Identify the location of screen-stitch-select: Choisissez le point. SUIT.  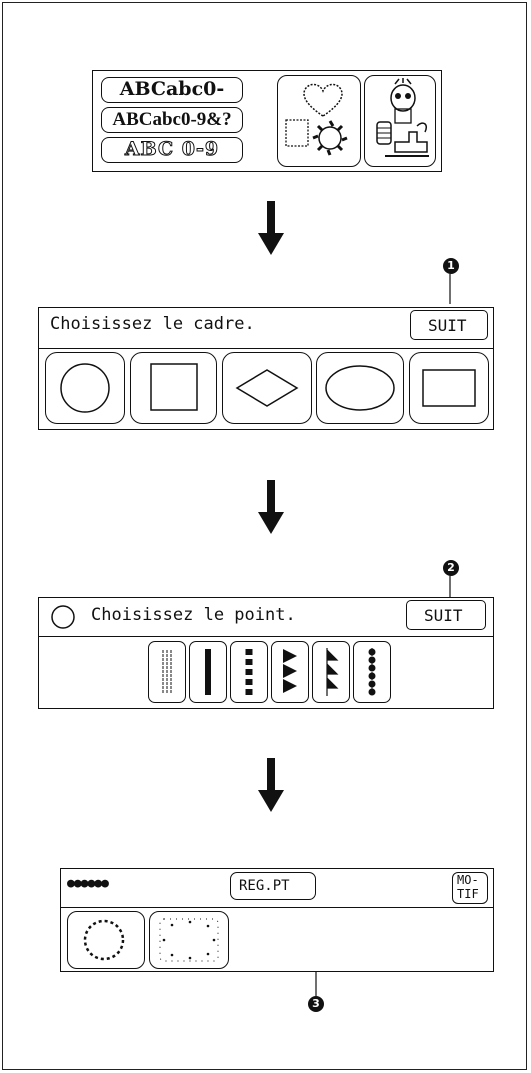
(266, 653).